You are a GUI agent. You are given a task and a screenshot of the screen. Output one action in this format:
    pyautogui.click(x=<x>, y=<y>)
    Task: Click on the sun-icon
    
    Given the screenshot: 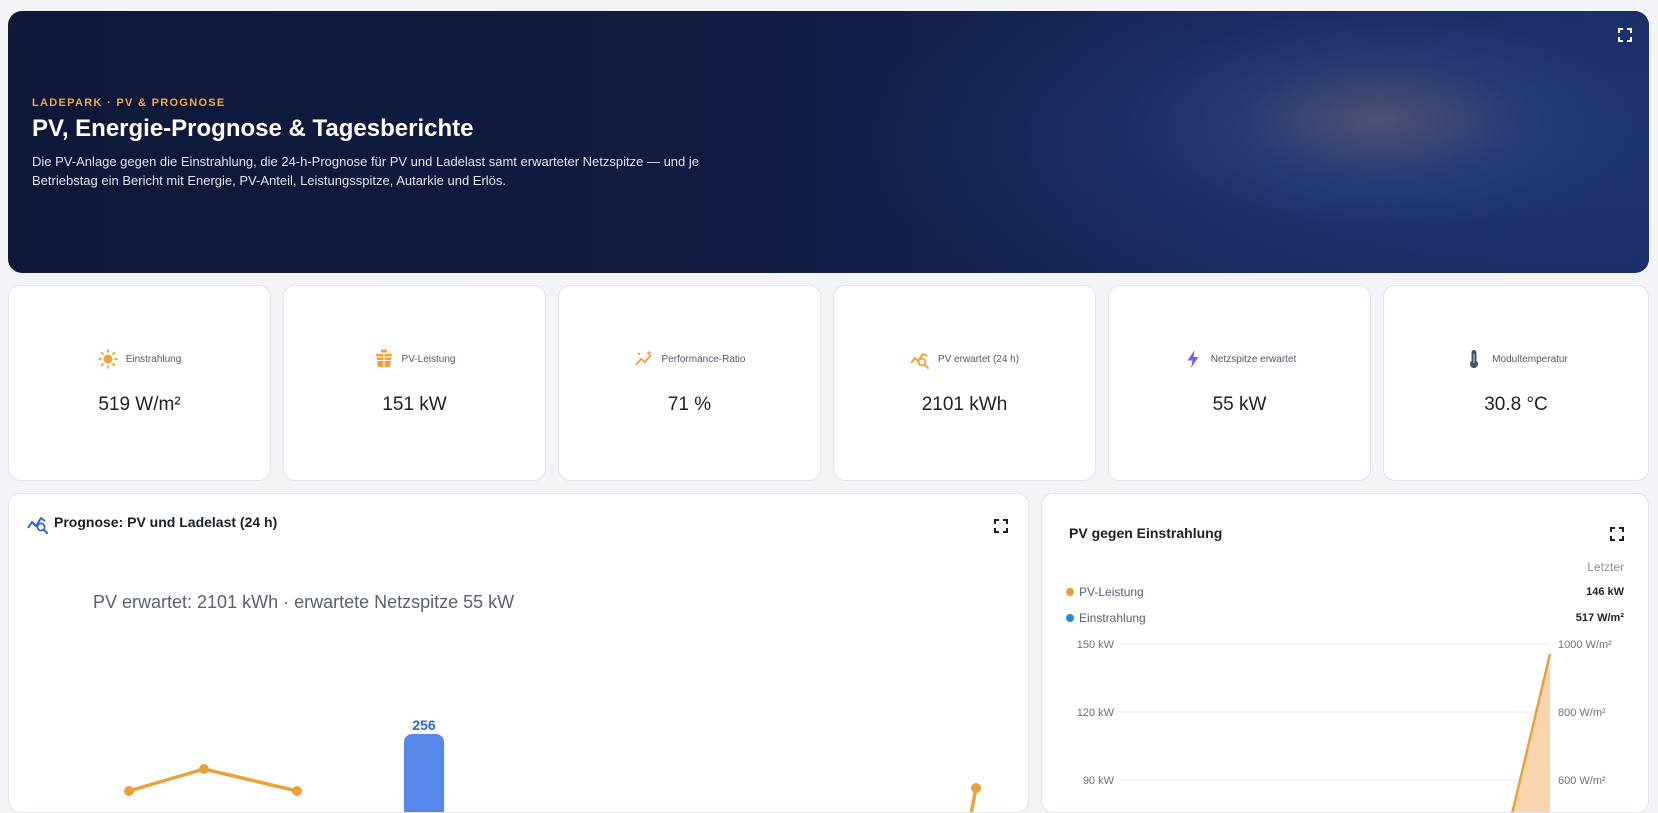 What is the action you would take?
    pyautogui.click(x=107, y=359)
    